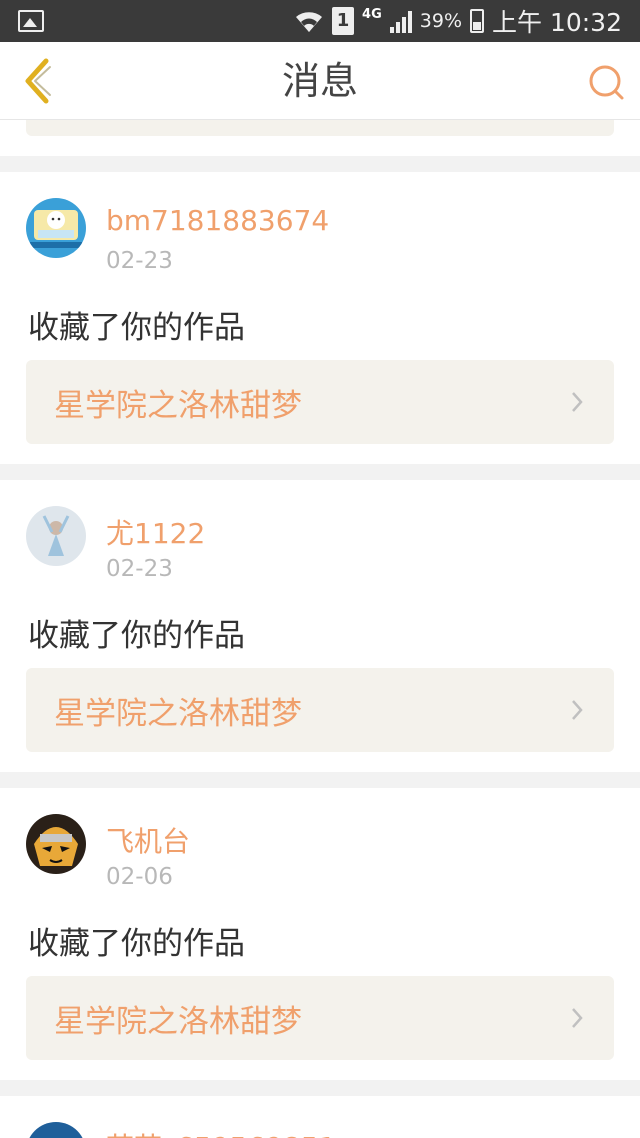 The width and height of the screenshot is (640, 1138). What do you see at coordinates (31, 21) in the screenshot?
I see `gallery-notification-icon` at bounding box center [31, 21].